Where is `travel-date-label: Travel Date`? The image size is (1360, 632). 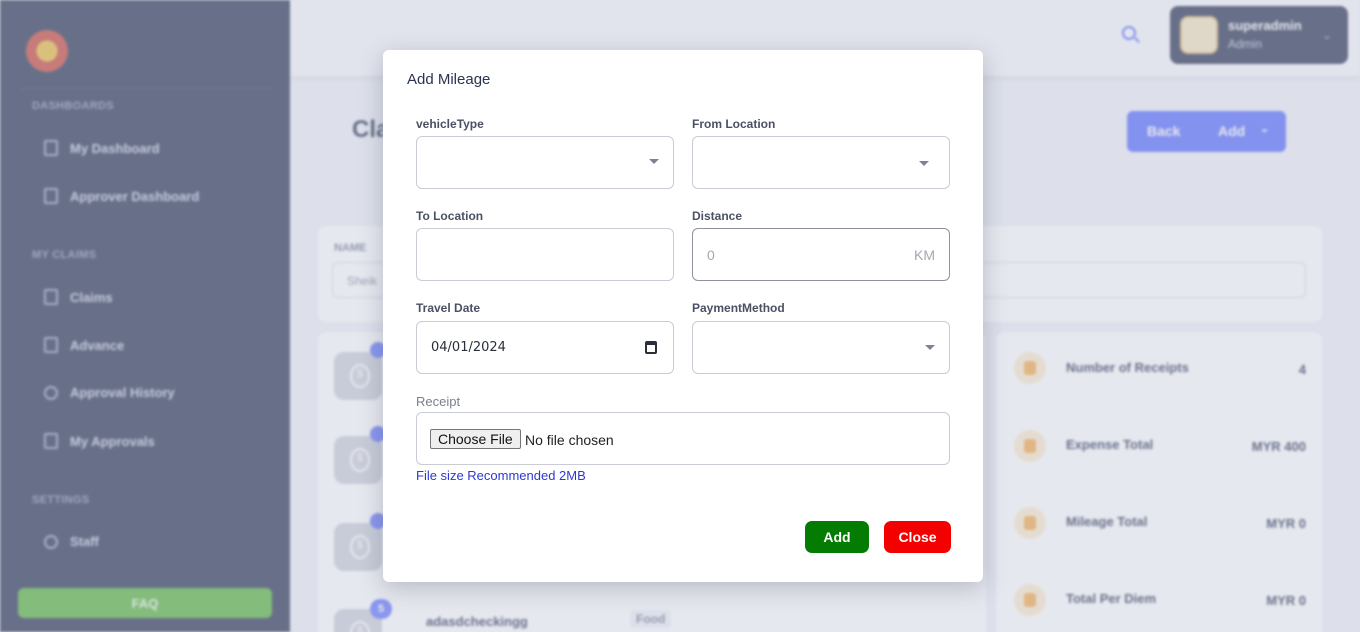
travel-date-label: Travel Date is located at coordinates (448, 308).